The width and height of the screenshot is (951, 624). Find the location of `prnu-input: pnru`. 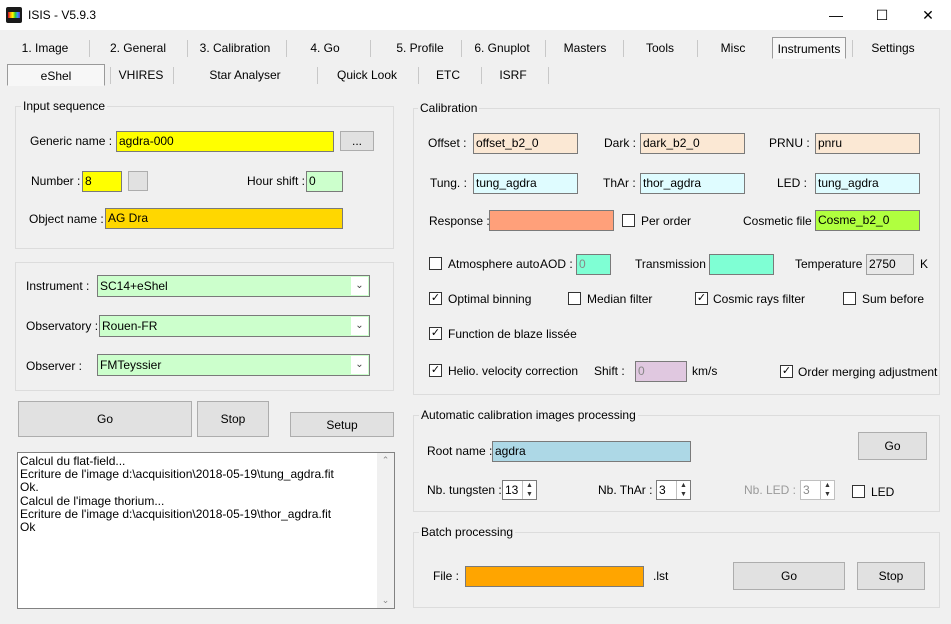

prnu-input: pnru is located at coordinates (867, 143).